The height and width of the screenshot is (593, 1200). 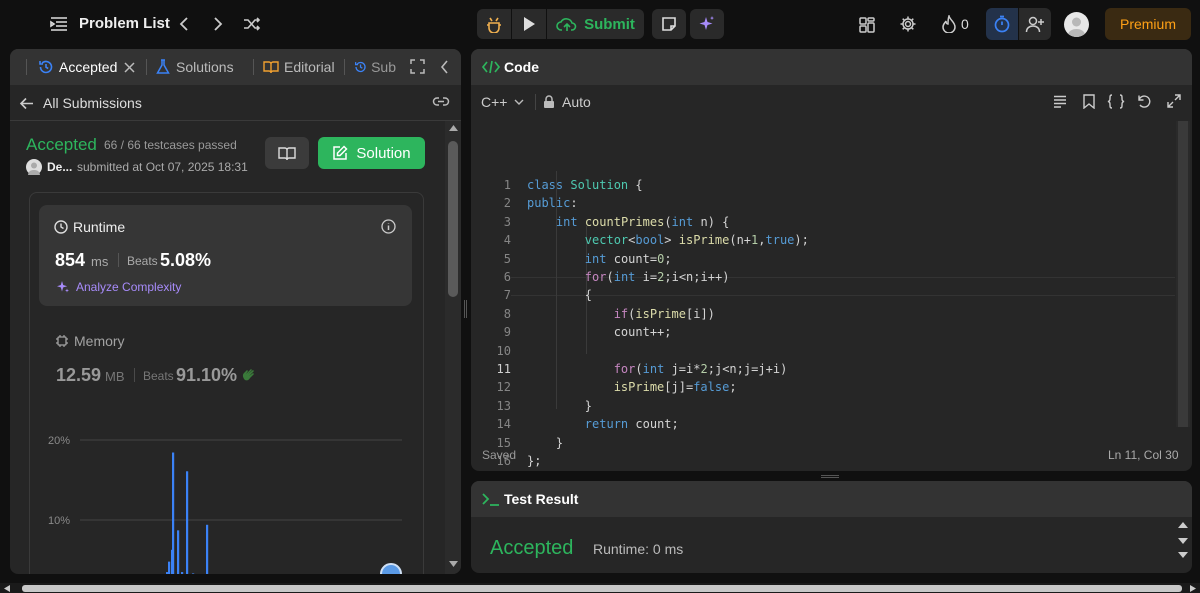 What do you see at coordinates (831, 527) in the screenshot?
I see `test-result-panel: Test Result Accepted Runtime: 0 ms` at bounding box center [831, 527].